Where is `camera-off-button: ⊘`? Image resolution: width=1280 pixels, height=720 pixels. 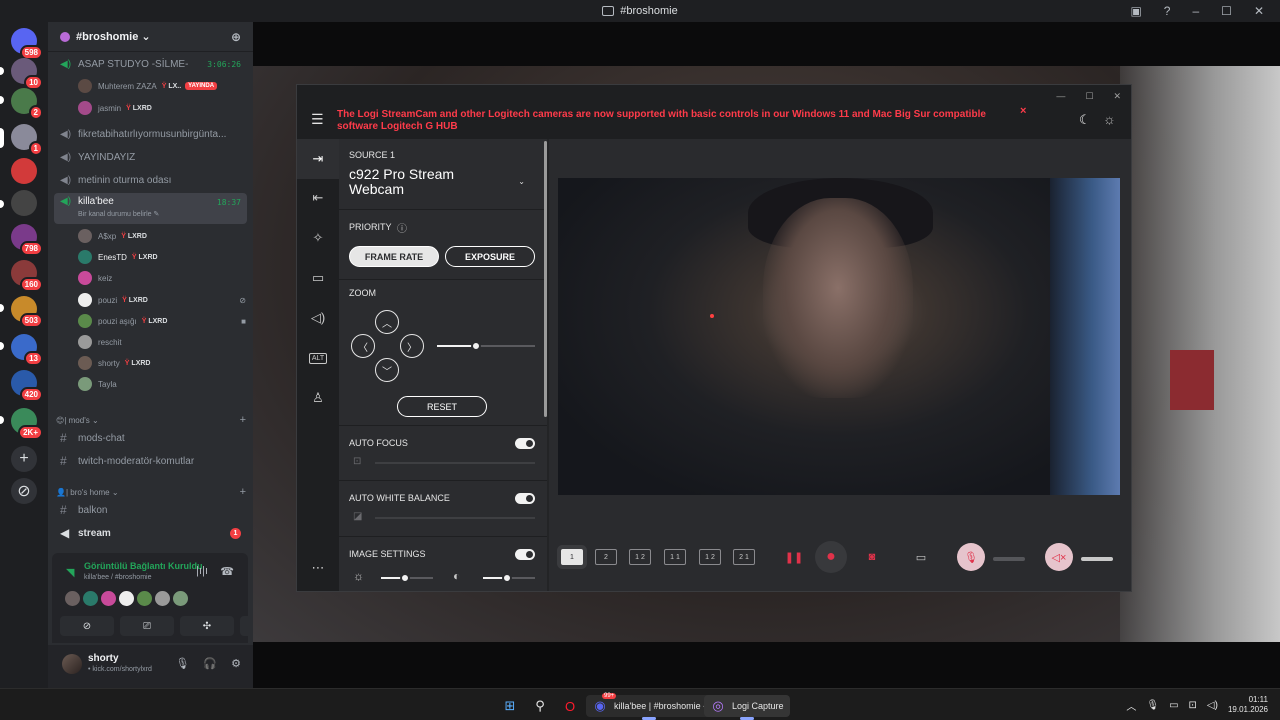 camera-off-button: ⊘ is located at coordinates (87, 626).